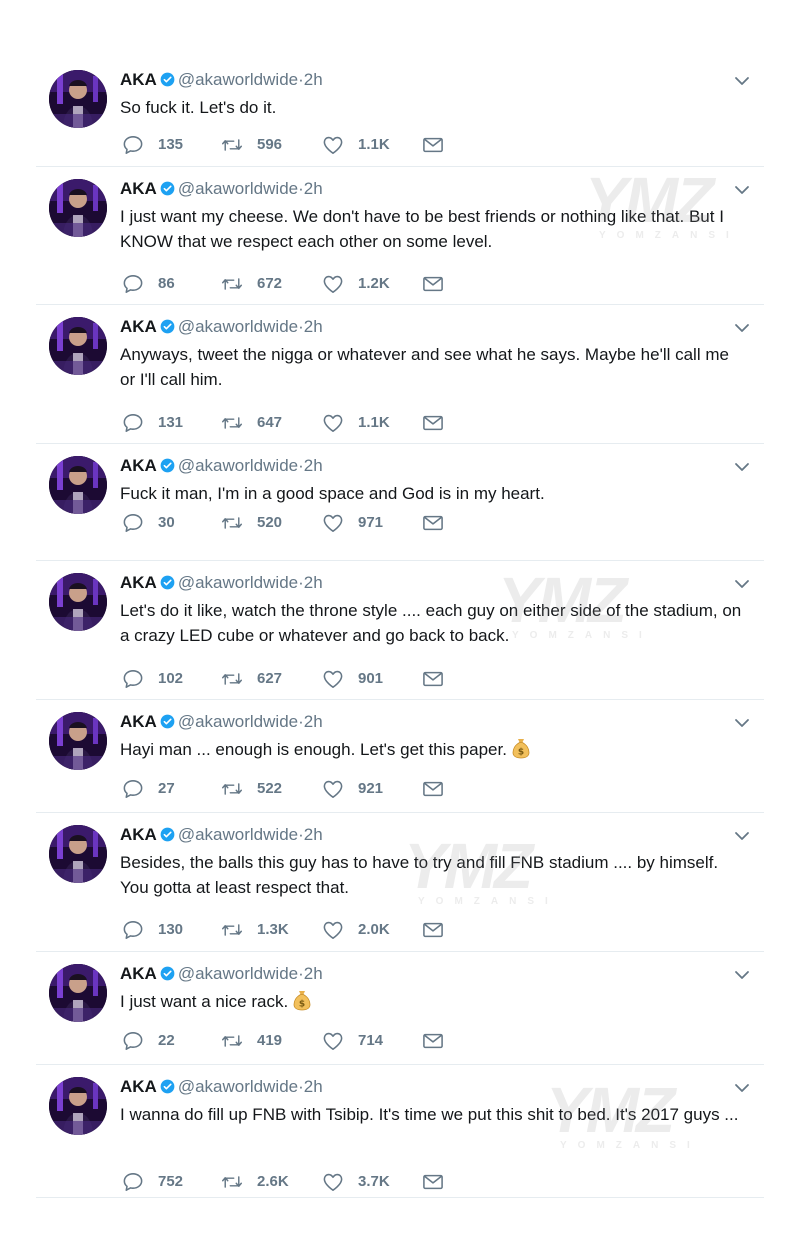  What do you see at coordinates (166, 788) in the screenshot?
I see `reply-count: 27` at bounding box center [166, 788].